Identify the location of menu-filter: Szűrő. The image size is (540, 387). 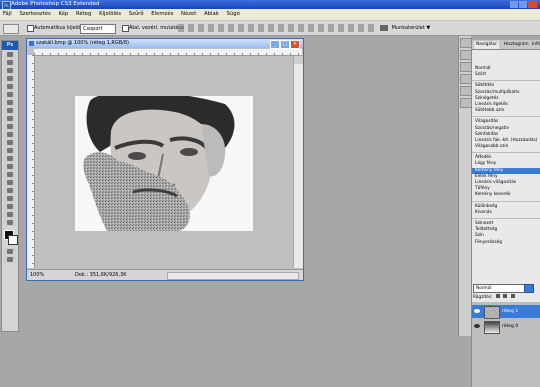
(136, 14).